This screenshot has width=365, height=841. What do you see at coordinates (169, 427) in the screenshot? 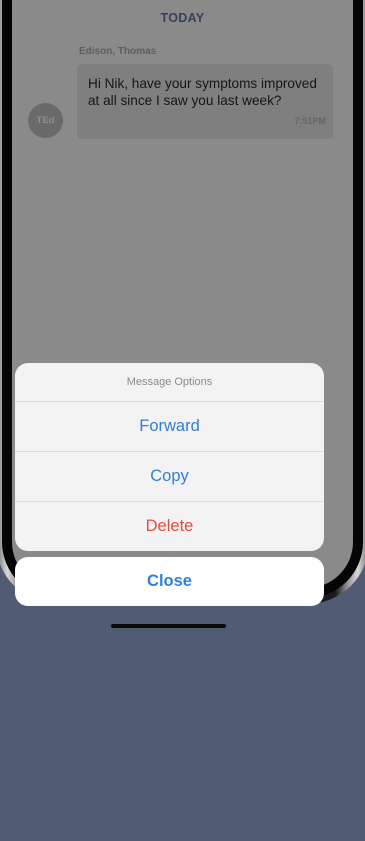
I see `forward-button: Forward` at bounding box center [169, 427].